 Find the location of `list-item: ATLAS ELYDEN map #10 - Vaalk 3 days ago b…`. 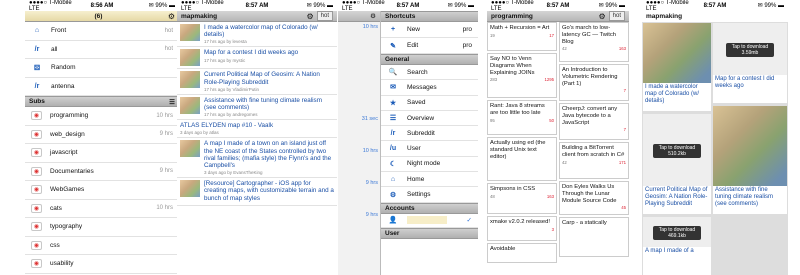

list-item: ATLAS ELYDEN map #10 - Vaalk 3 days ago b… is located at coordinates (257, 129).